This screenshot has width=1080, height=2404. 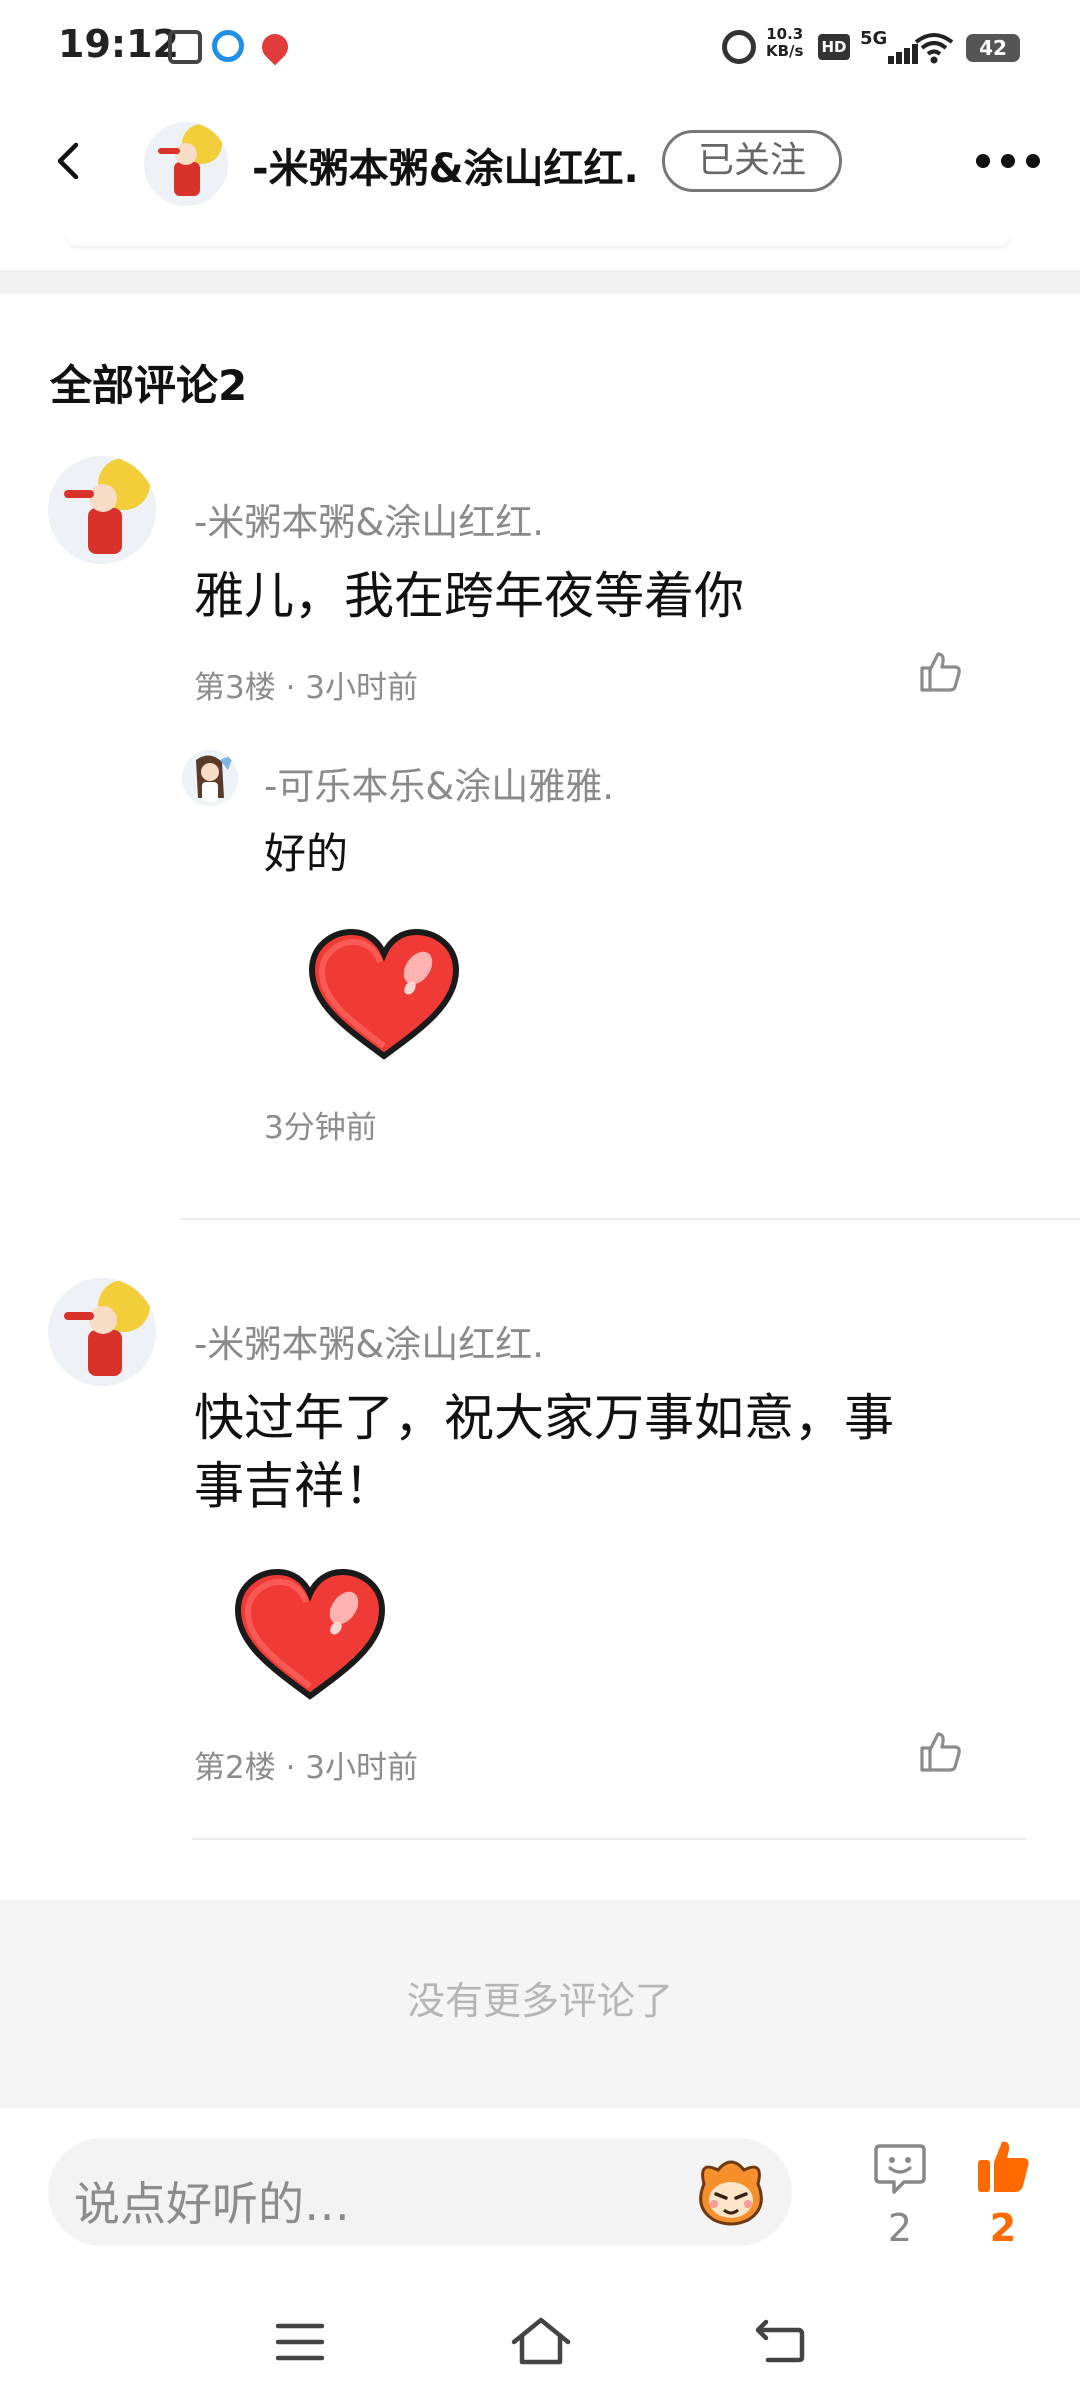 I want to click on comment-meta: 第3楼 · 3小时前, so click(x=306, y=688).